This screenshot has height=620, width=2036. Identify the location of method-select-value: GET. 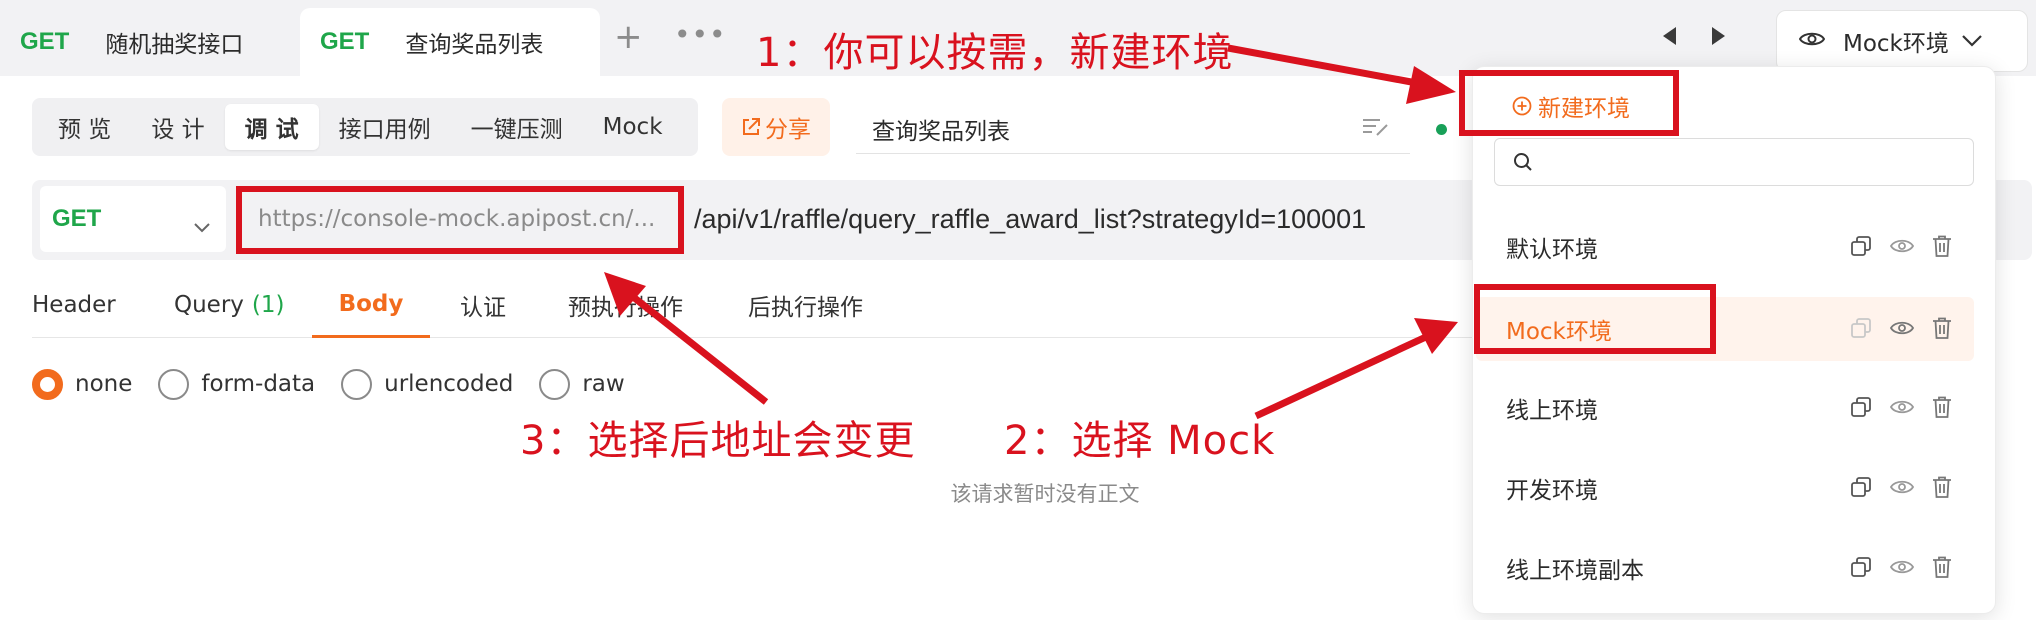
(77, 218).